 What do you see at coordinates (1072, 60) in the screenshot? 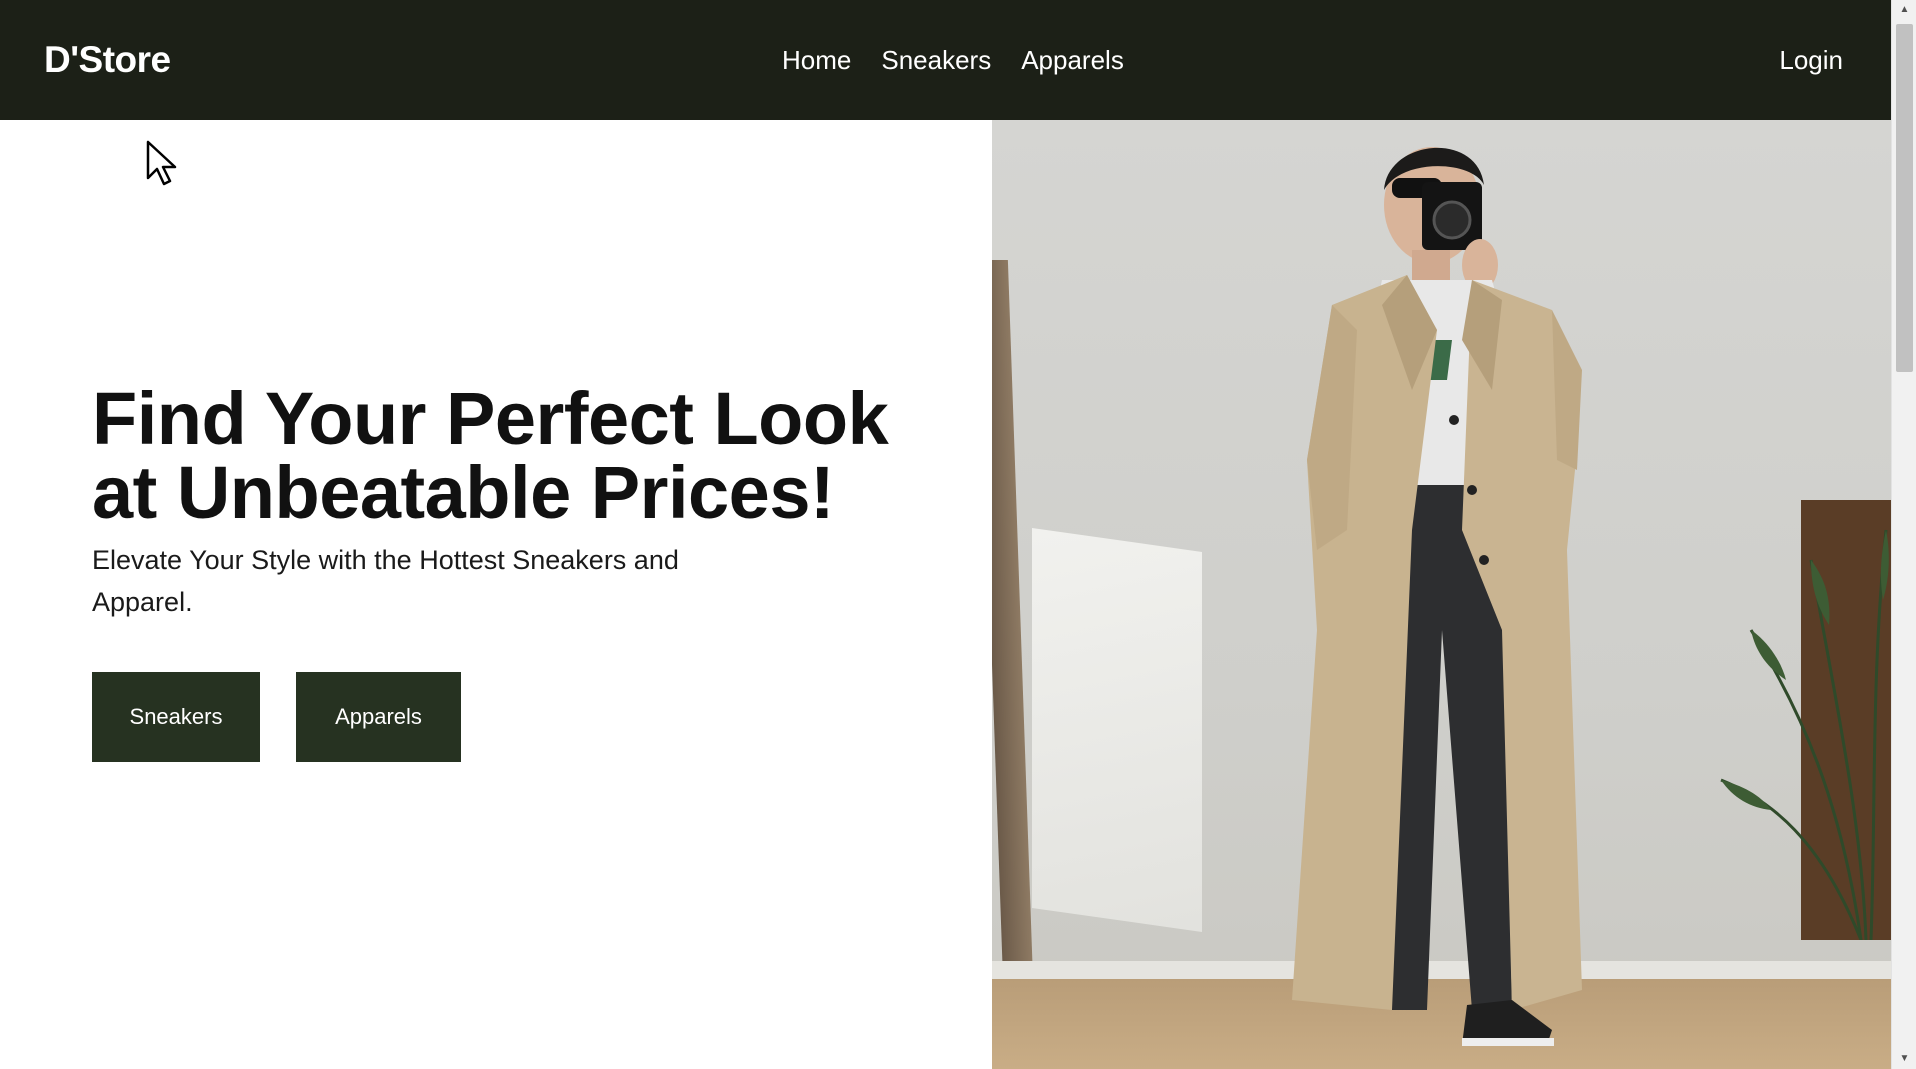
I see `nav-apparels-link: Apparels` at bounding box center [1072, 60].